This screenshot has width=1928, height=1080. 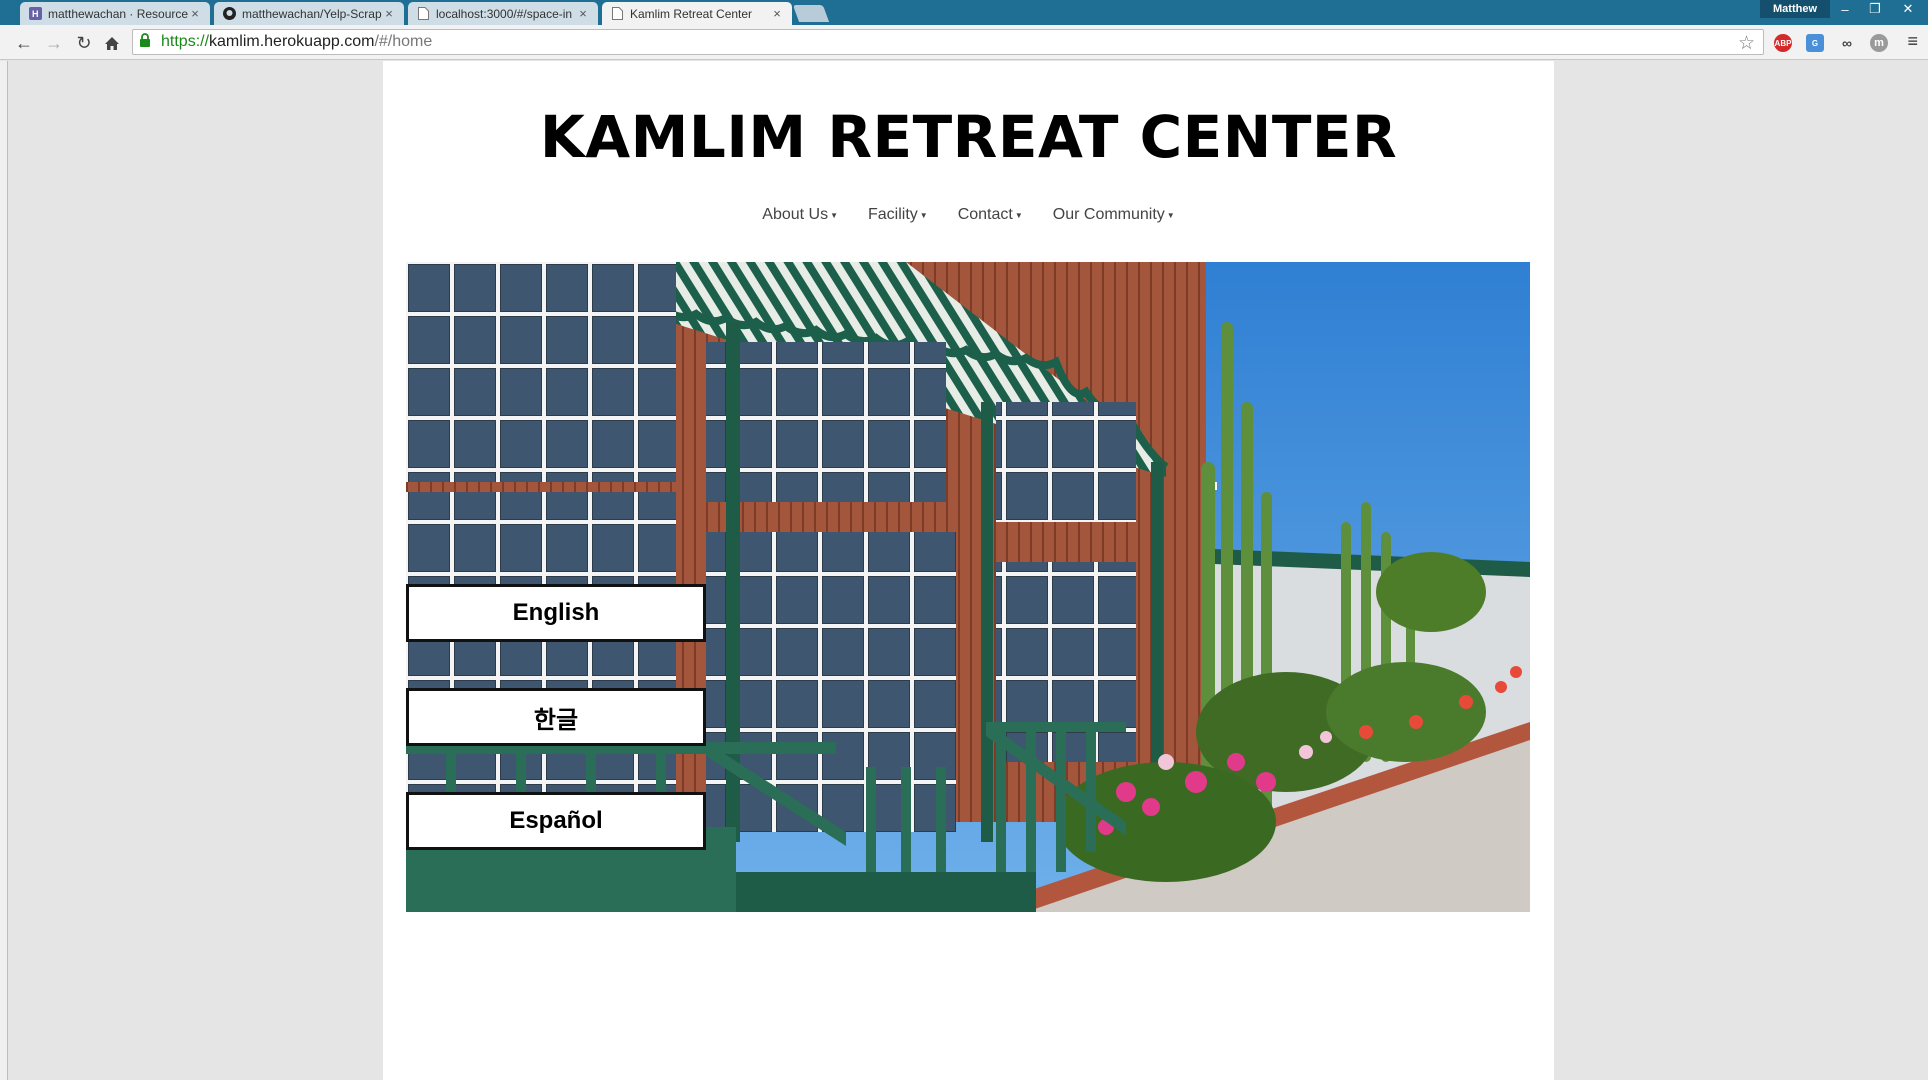 I want to click on forward-icon: →, so click(x=54, y=43).